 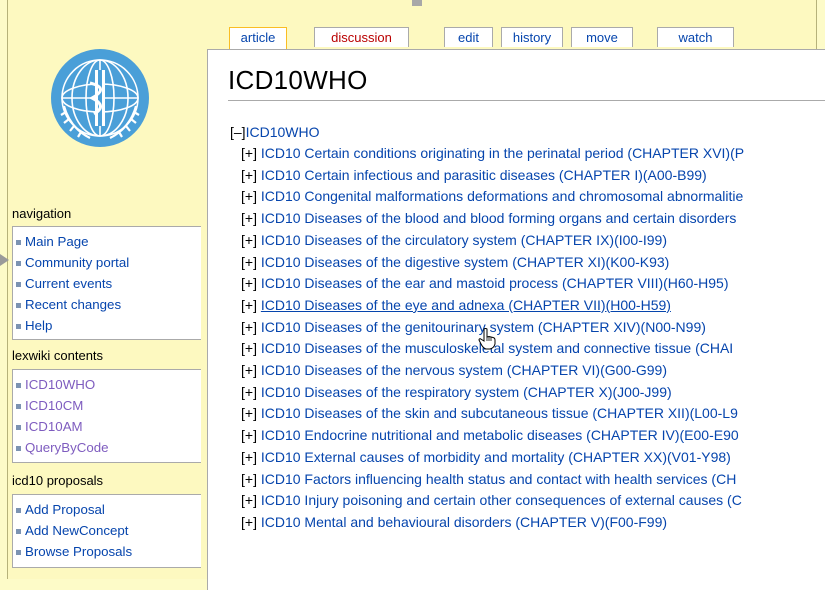 I want to click on lexwiki-contents-heading: lexwiki contents, so click(x=58, y=355).